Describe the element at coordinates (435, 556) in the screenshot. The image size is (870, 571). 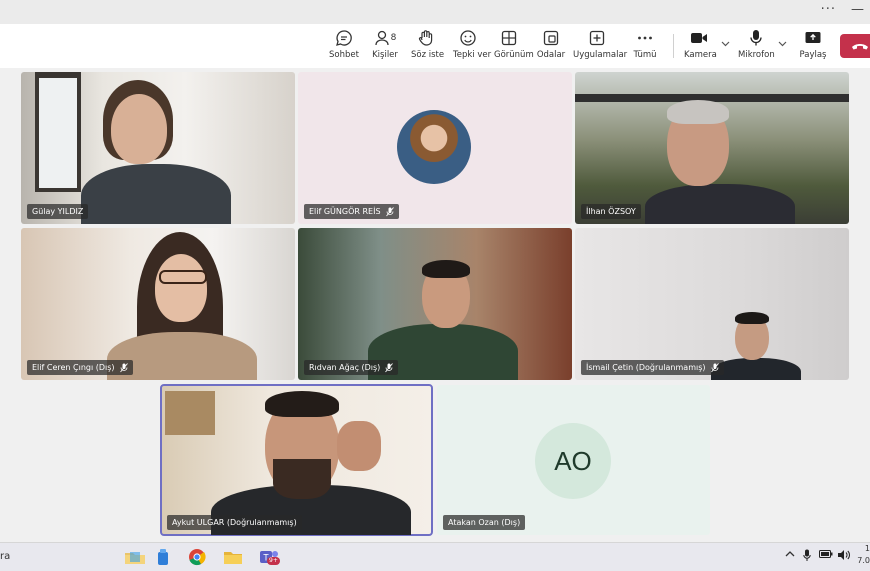
I see `os-taskbar: ra T 9+ 1 7.0` at that location.